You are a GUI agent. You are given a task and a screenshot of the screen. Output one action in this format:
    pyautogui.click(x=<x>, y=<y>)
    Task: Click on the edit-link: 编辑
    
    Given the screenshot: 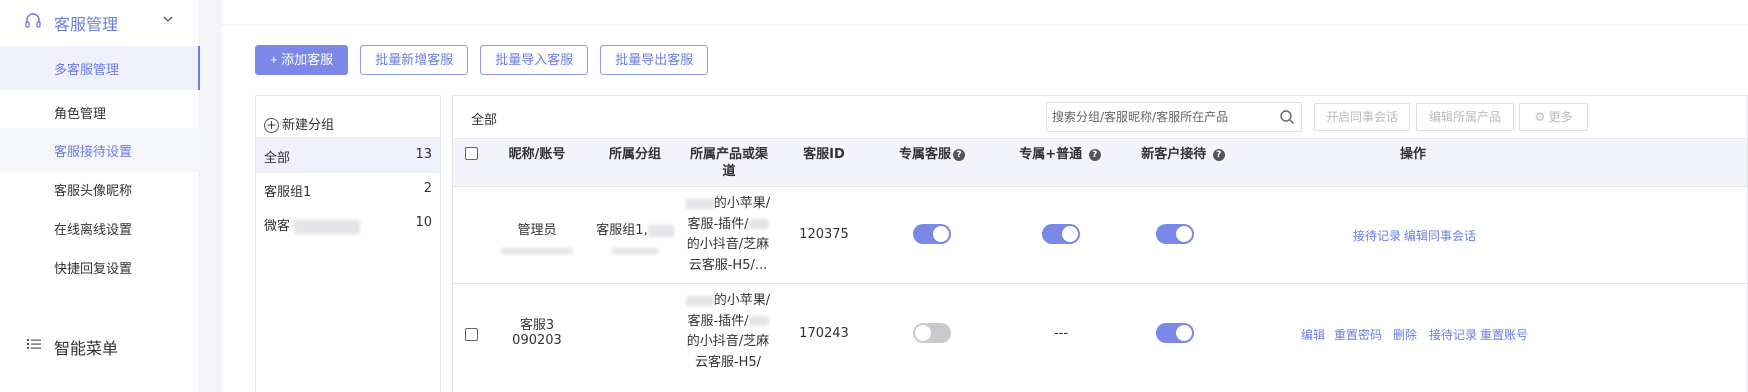 What is the action you would take?
    pyautogui.click(x=1313, y=334)
    